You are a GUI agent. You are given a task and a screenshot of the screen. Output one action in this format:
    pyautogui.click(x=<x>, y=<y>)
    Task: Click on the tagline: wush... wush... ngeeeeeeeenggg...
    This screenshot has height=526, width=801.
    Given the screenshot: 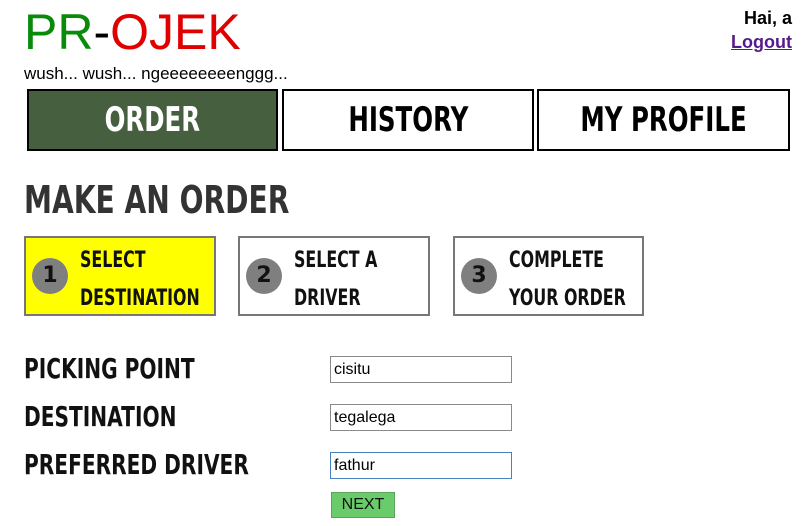 What is the action you would take?
    pyautogui.click(x=156, y=73)
    